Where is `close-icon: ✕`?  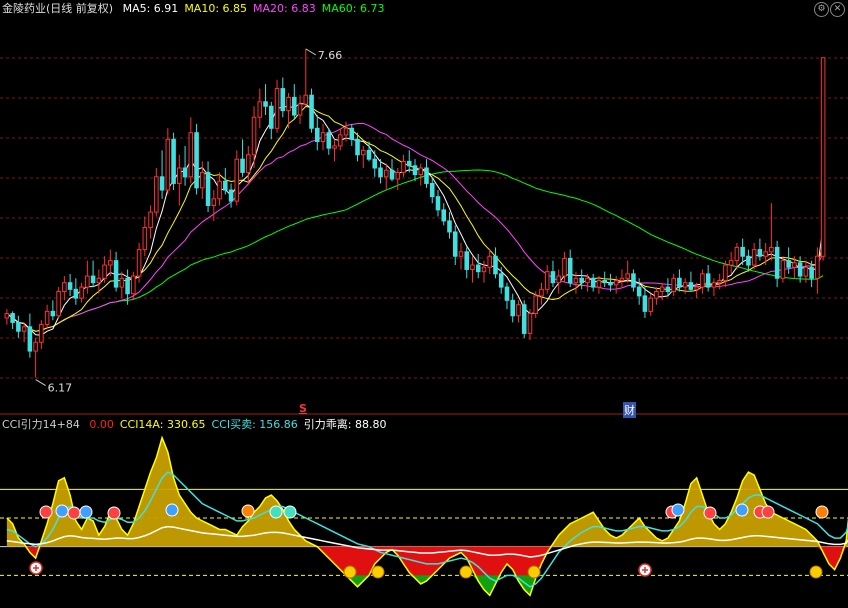 close-icon: ✕ is located at coordinates (837, 9).